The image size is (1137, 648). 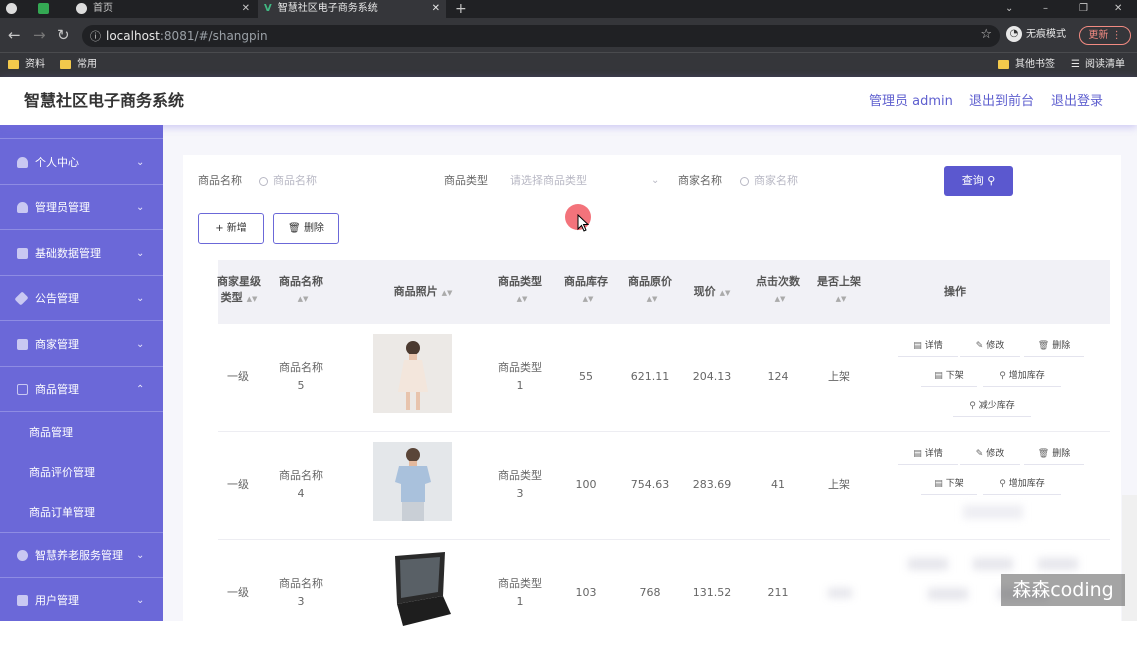 I want to click on other-bookmarks: 其他书签, so click(x=1026, y=65).